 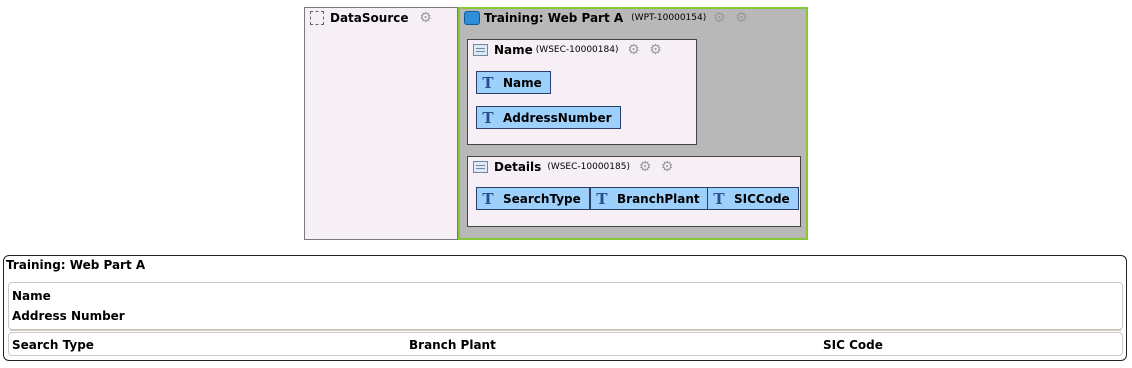 What do you see at coordinates (53, 345) in the screenshot?
I see `preview-field-search-type: Search Type` at bounding box center [53, 345].